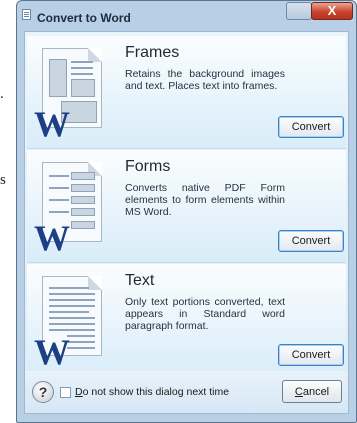 The height and width of the screenshot is (423, 357). I want to click on dont-show-again-label: Do not show this dialog next time, so click(152, 392).